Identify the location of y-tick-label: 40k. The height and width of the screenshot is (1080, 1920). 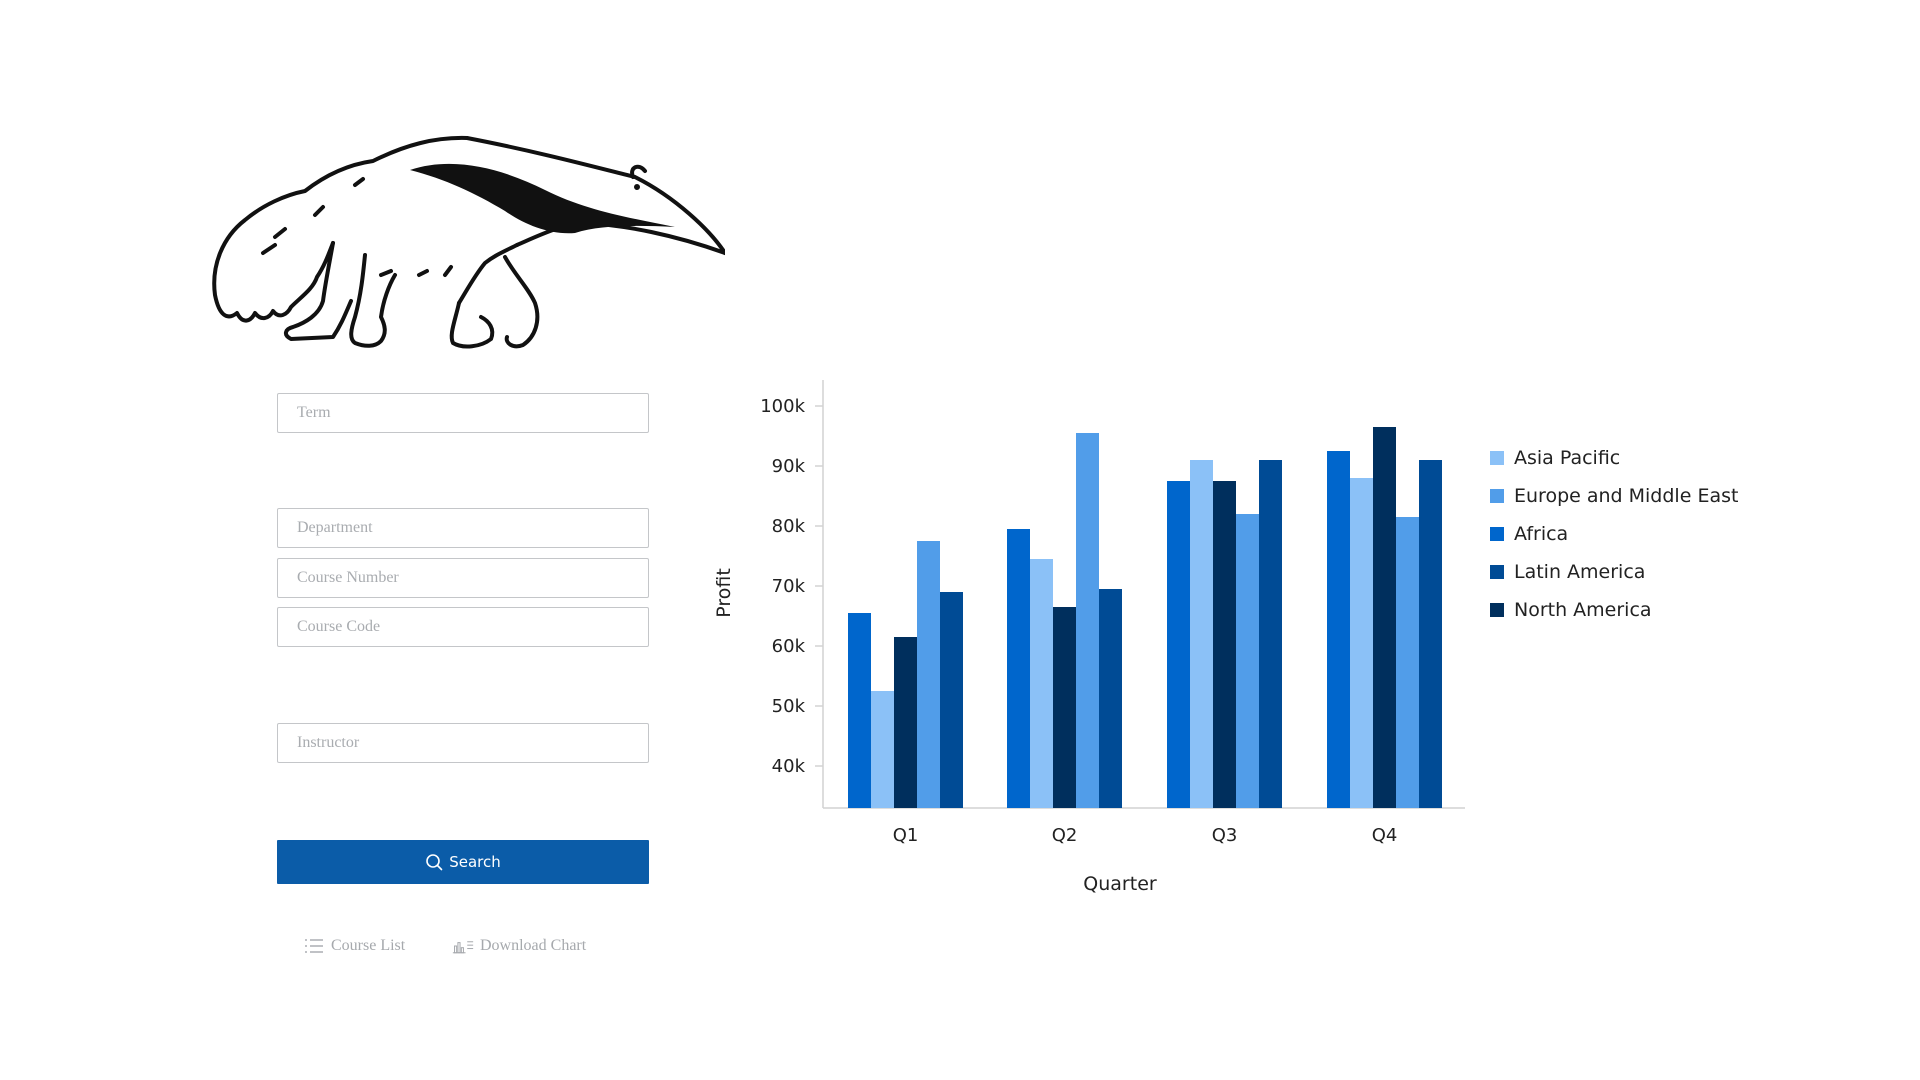
(789, 766).